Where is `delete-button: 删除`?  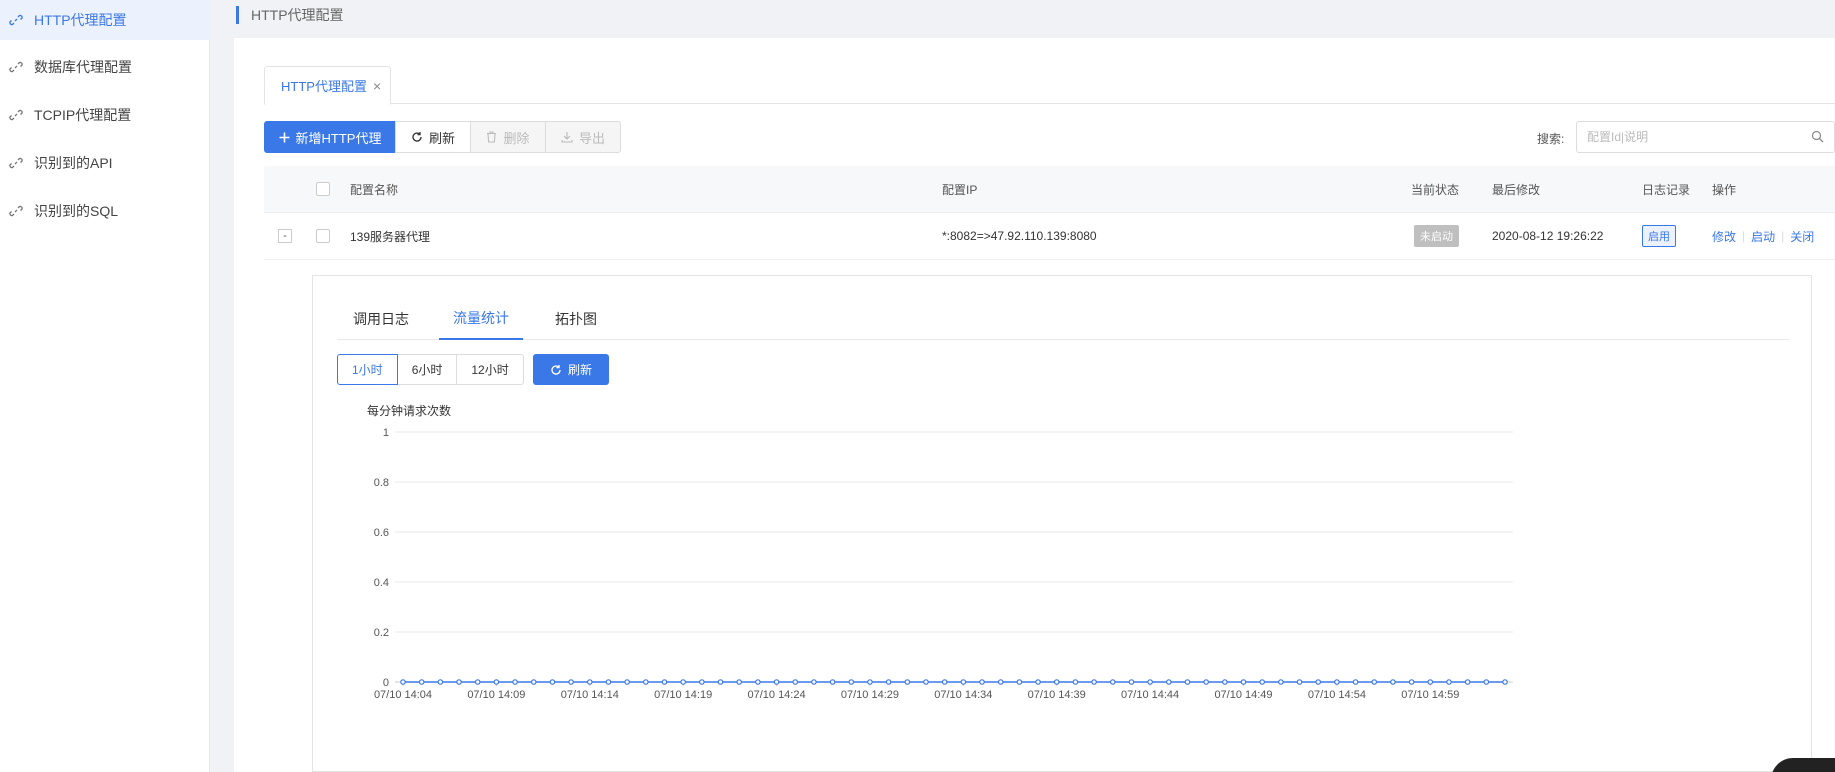
delete-button: 删除 is located at coordinates (508, 137).